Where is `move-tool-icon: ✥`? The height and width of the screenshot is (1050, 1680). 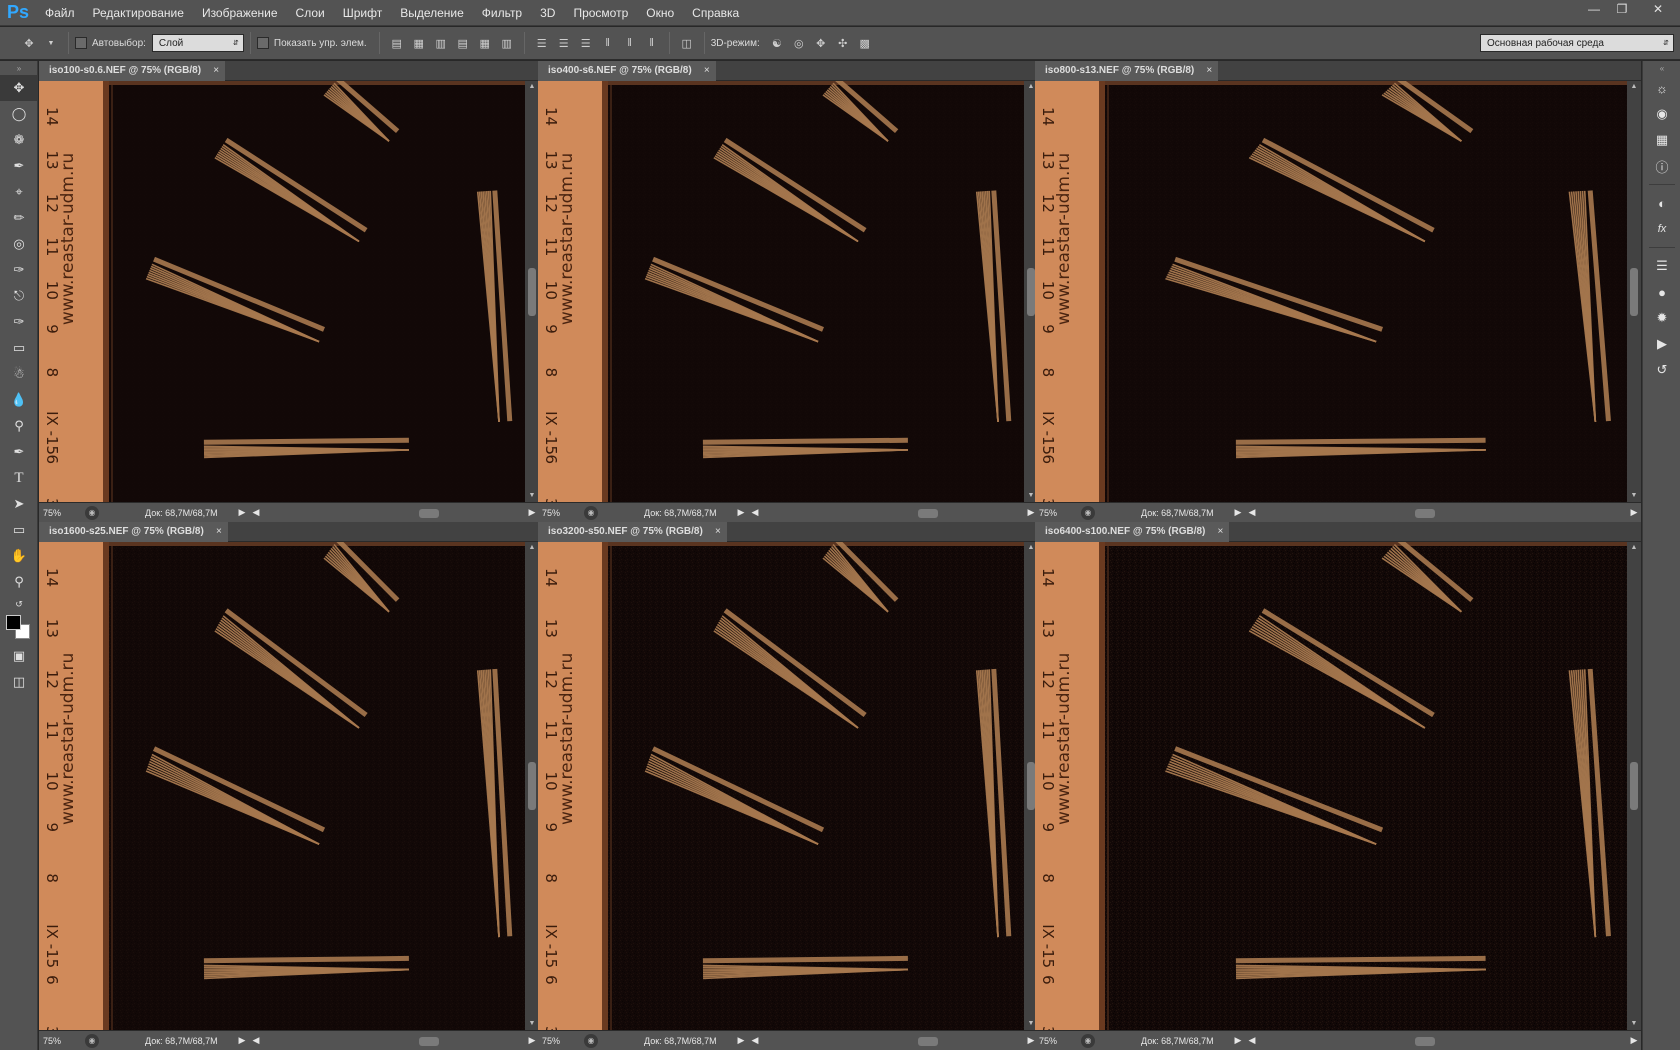 move-tool-icon: ✥ is located at coordinates (19, 88).